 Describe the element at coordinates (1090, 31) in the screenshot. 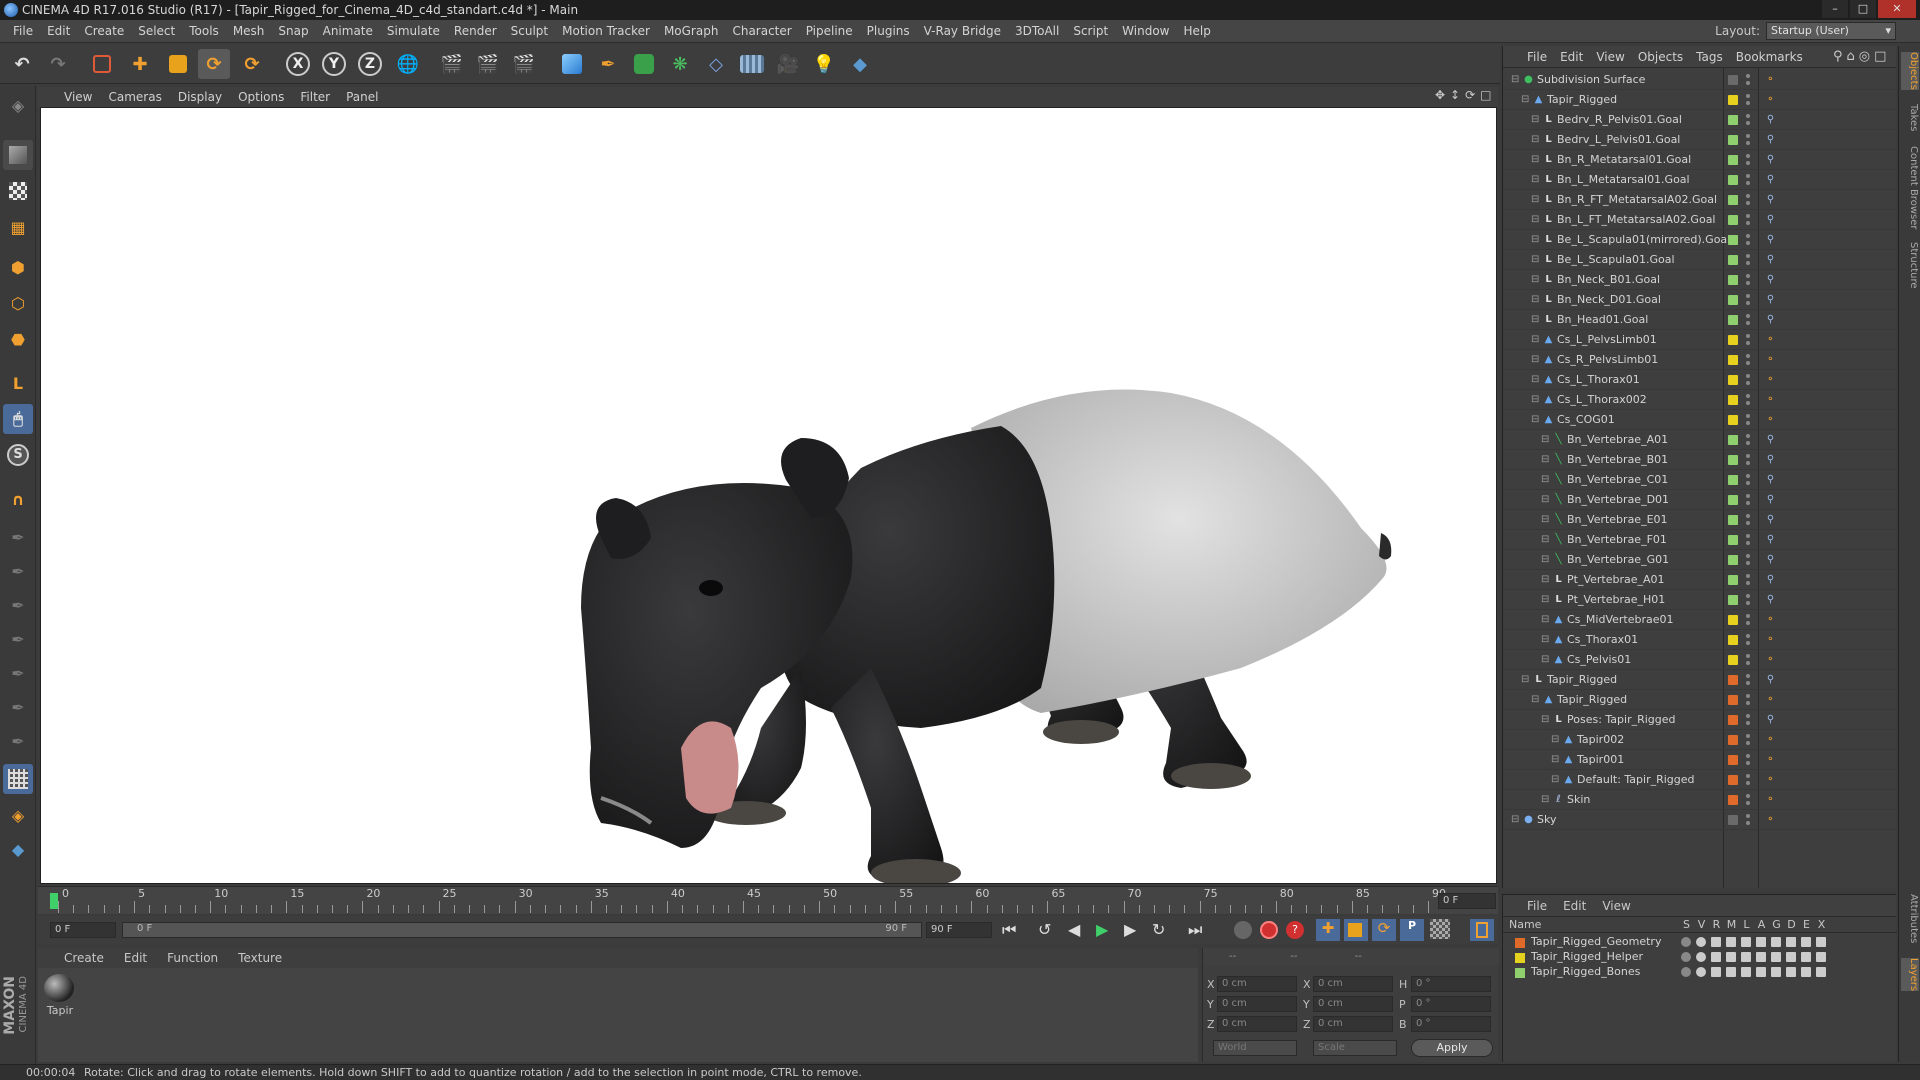

I see `menu-script: Script` at that location.